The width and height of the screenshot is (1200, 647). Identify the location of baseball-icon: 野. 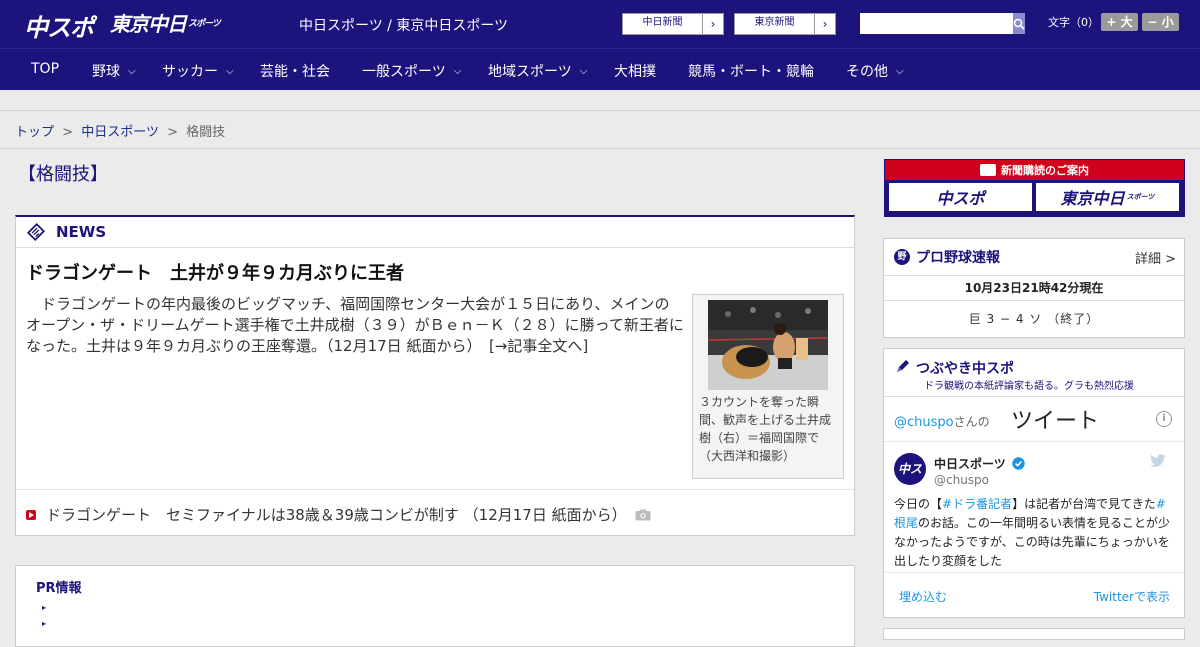
(902, 257).